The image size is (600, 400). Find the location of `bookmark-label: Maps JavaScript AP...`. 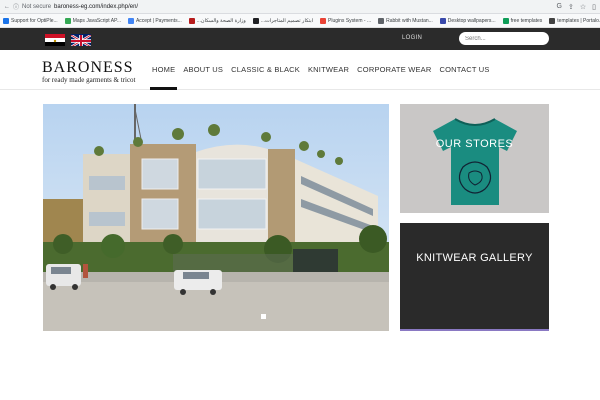

bookmark-label: Maps JavaScript AP... is located at coordinates (96, 20).